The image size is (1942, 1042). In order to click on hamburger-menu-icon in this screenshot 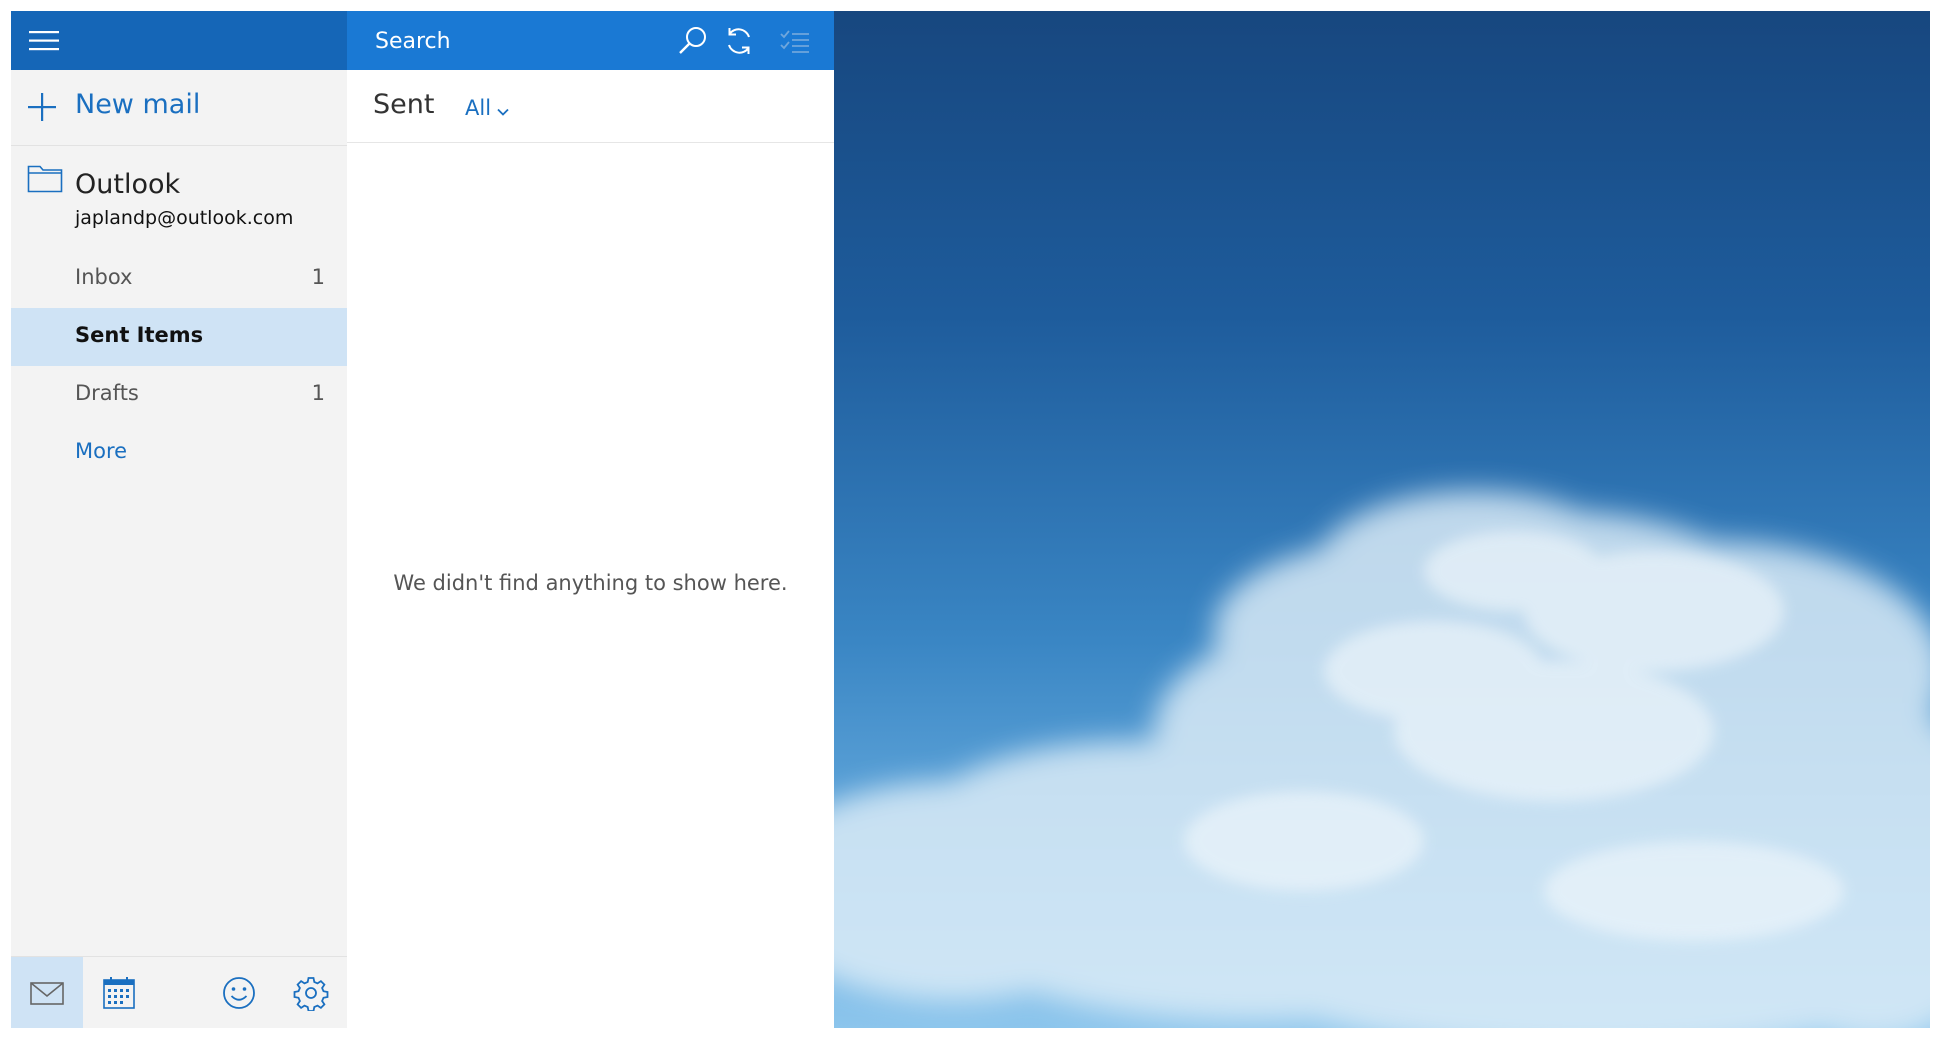, I will do `click(44, 41)`.